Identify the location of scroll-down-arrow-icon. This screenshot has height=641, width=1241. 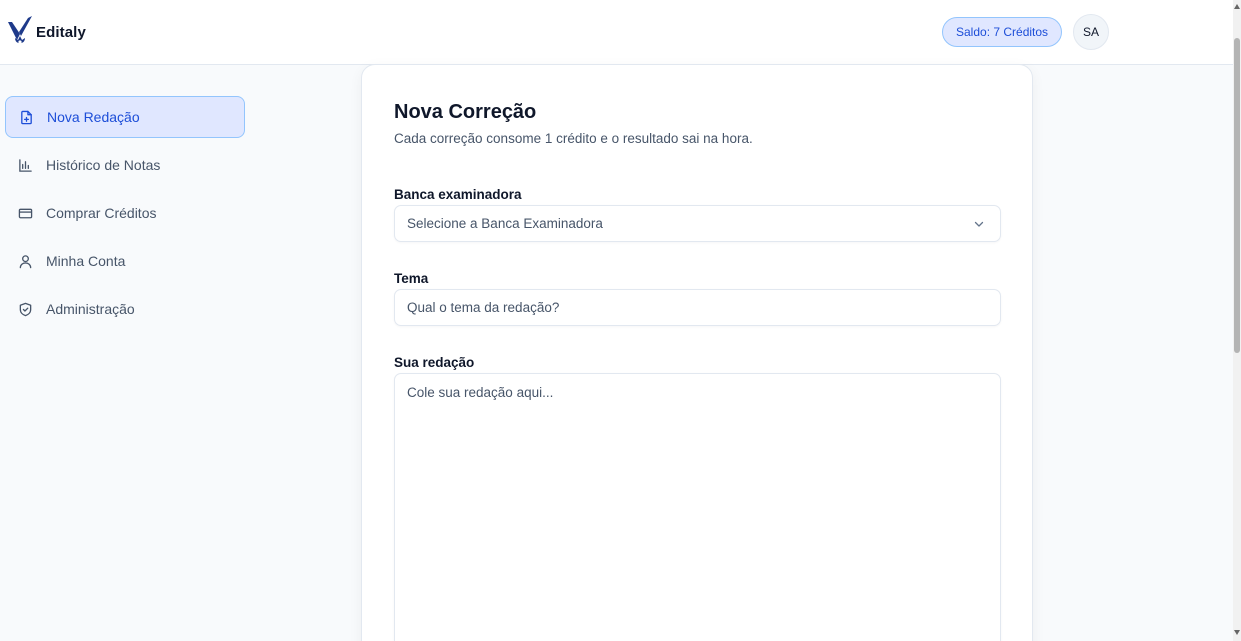
(1237, 632).